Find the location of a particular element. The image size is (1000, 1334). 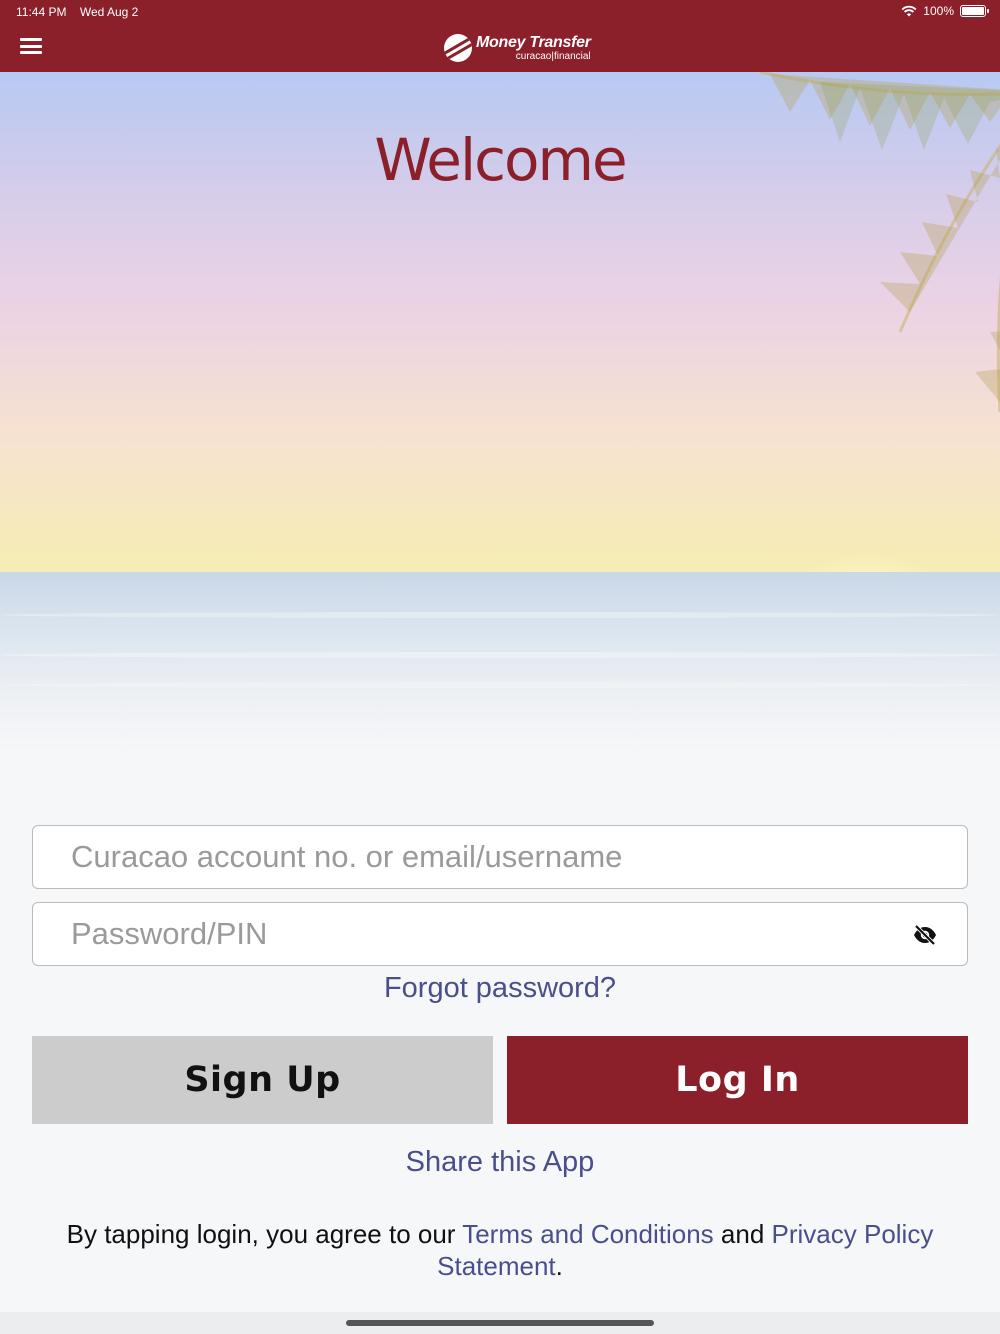

password-field is located at coordinates (500, 934).